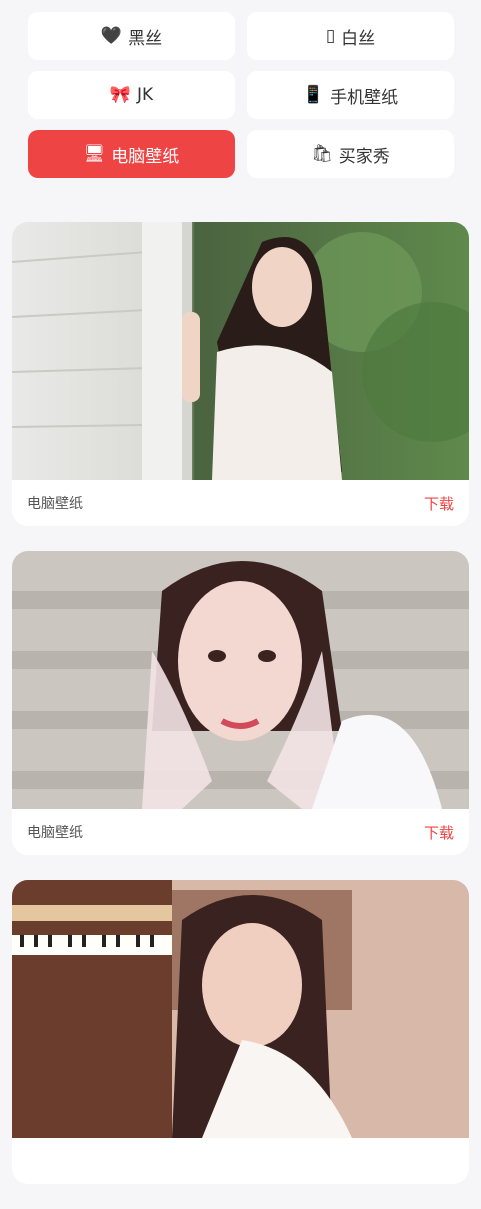 The width and height of the screenshot is (481, 1209). What do you see at coordinates (364, 156) in the screenshot?
I see `category-label: 买家秀` at bounding box center [364, 156].